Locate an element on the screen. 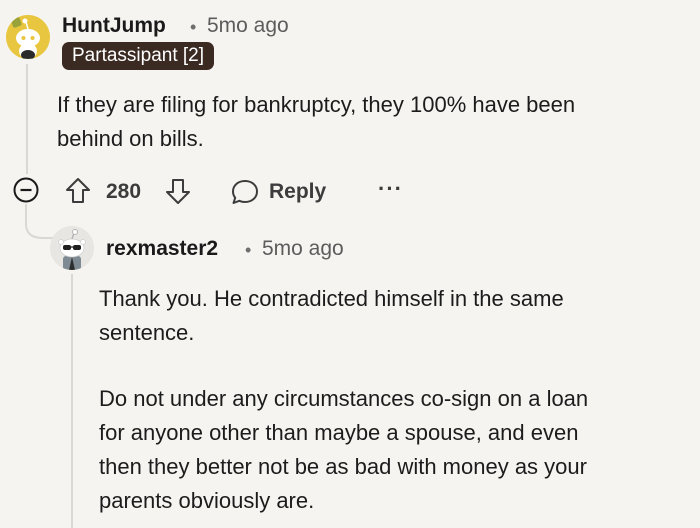 This screenshot has height=528, width=700. comment-timestamp: 5mo ago is located at coordinates (248, 26).